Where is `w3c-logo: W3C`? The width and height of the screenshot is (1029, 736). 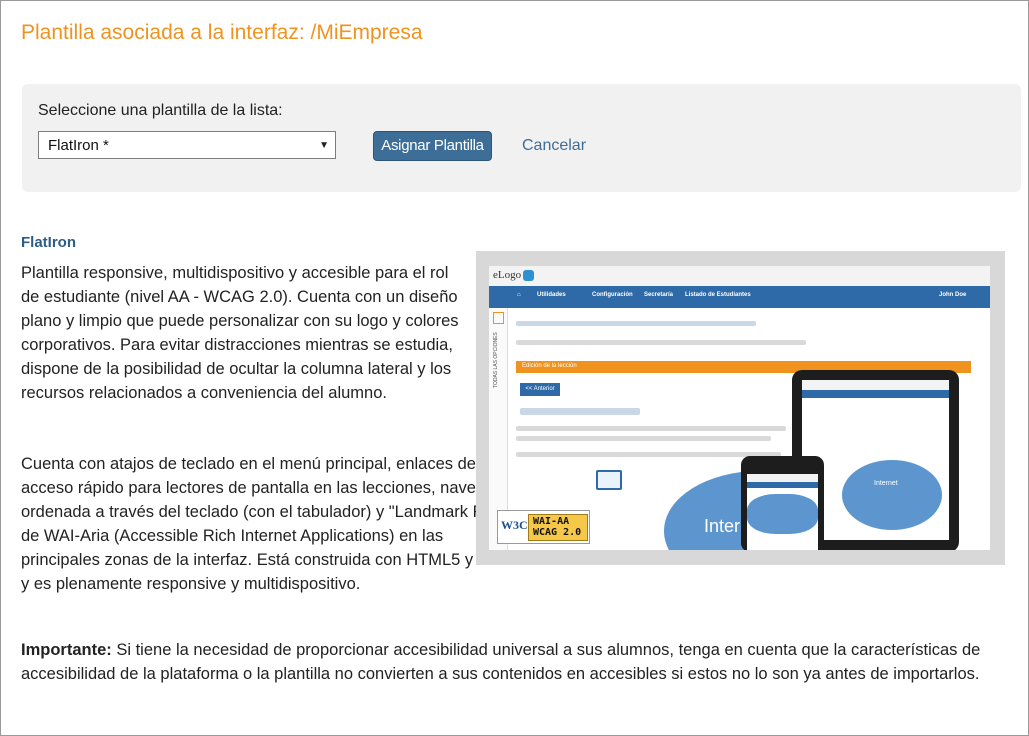 w3c-logo: W3C is located at coordinates (514, 525).